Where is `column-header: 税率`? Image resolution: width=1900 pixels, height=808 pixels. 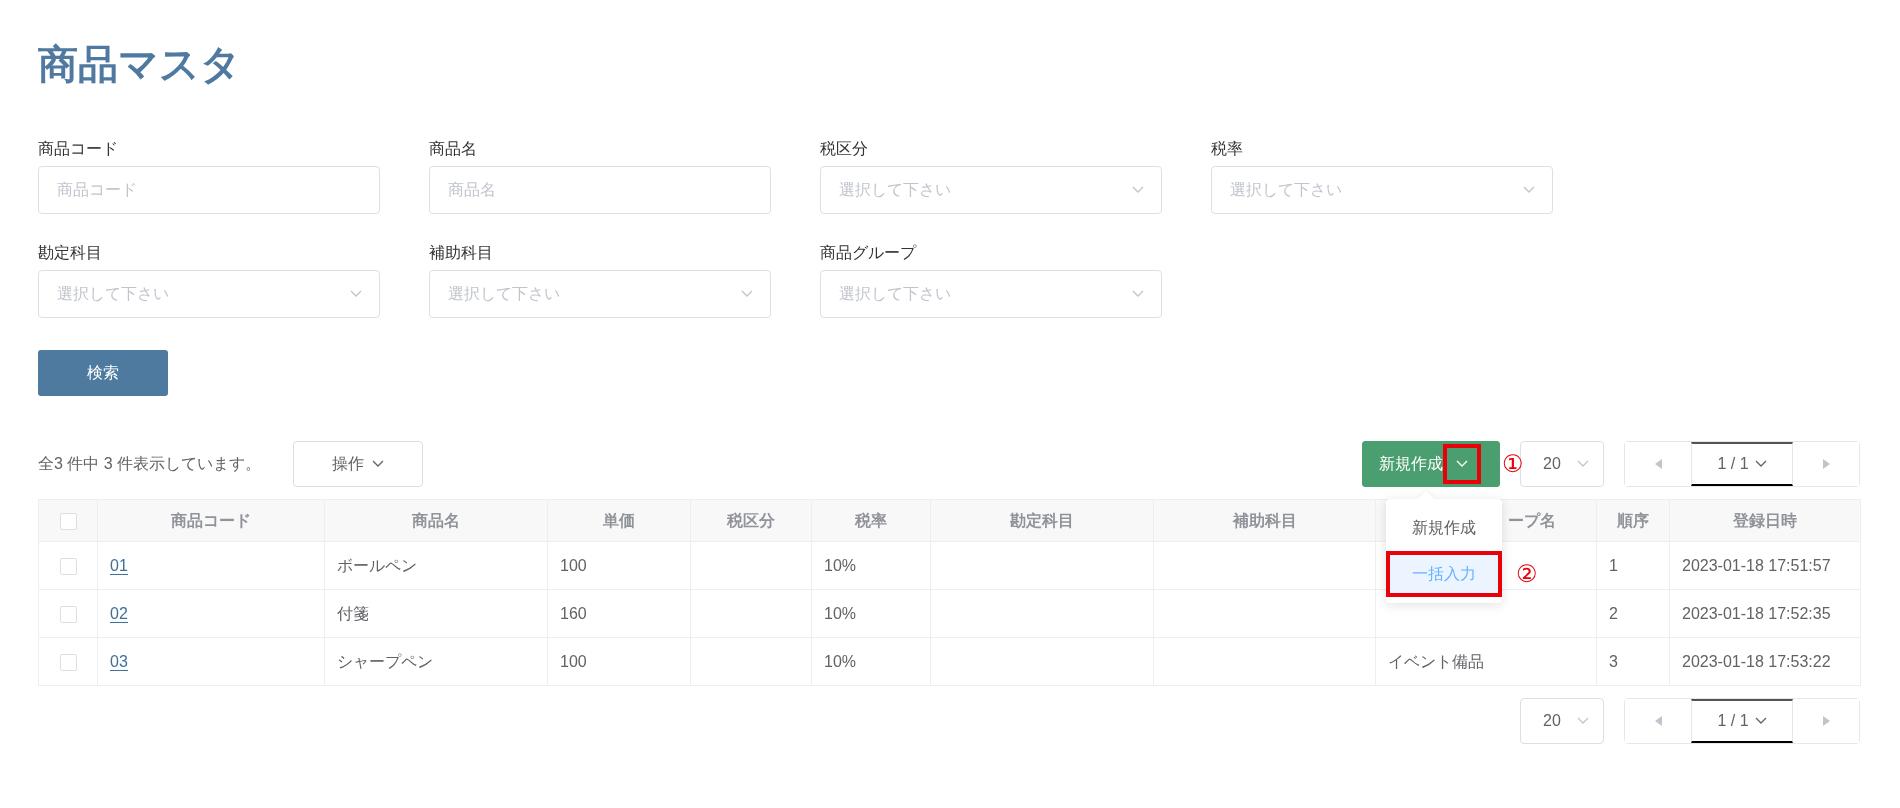
column-header: 税率 is located at coordinates (871, 520).